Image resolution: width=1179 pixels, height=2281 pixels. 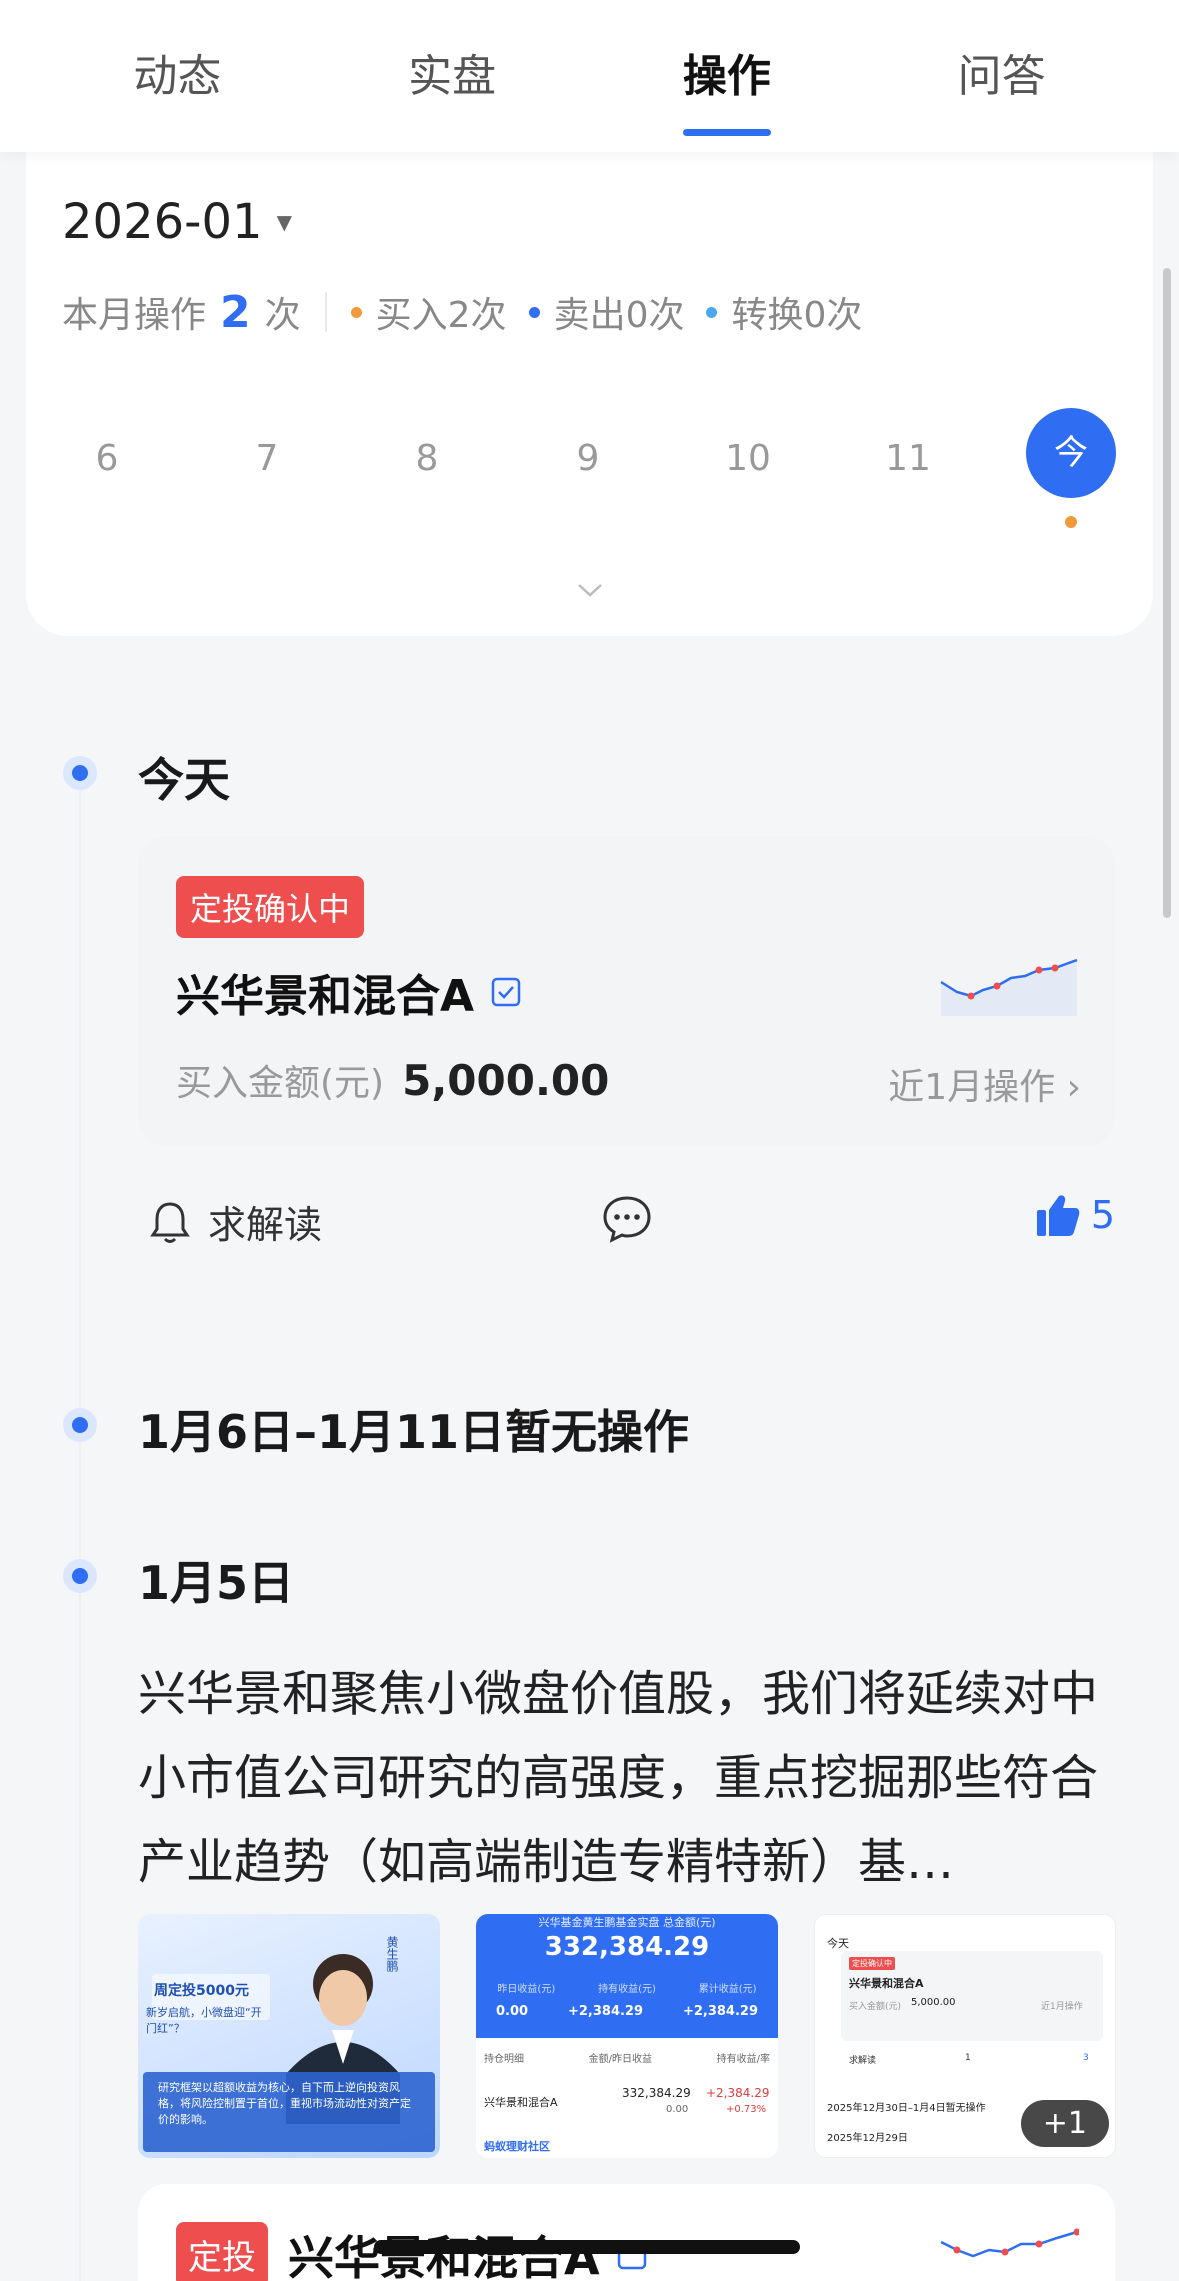 I want to click on thumb-total: 332,384.29, so click(x=627, y=1947).